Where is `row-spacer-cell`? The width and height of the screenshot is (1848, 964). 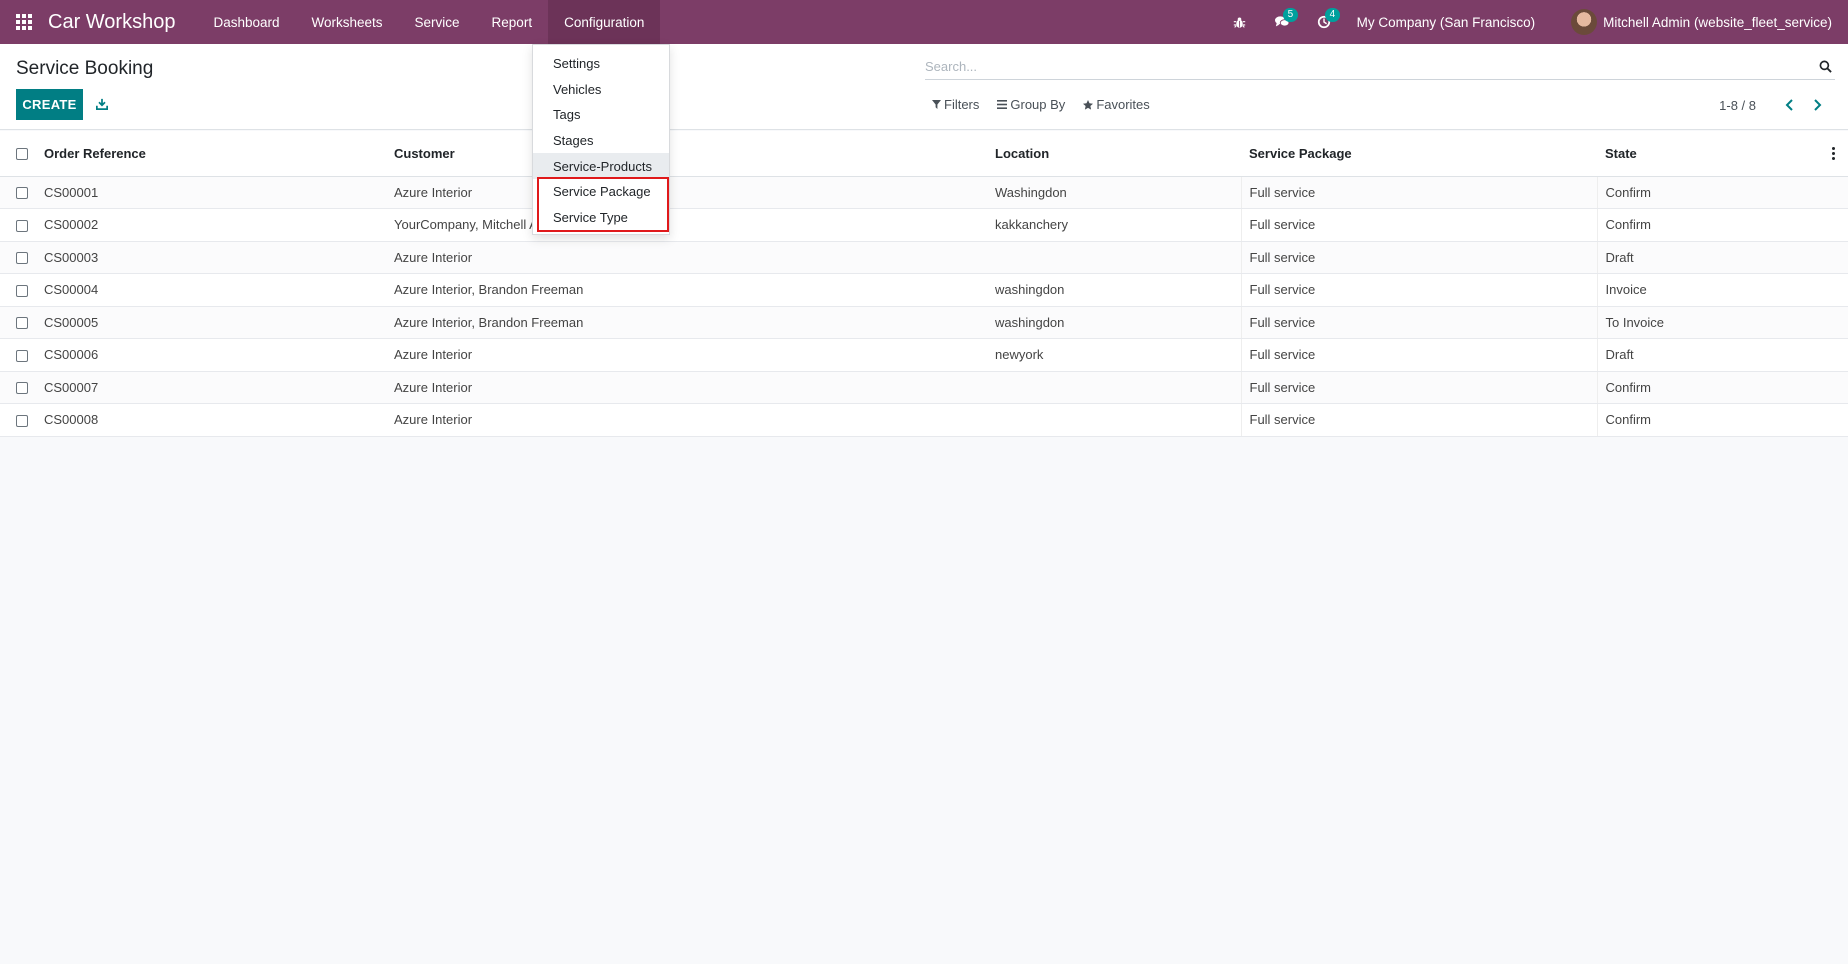 row-spacer-cell is located at coordinates (1833, 322).